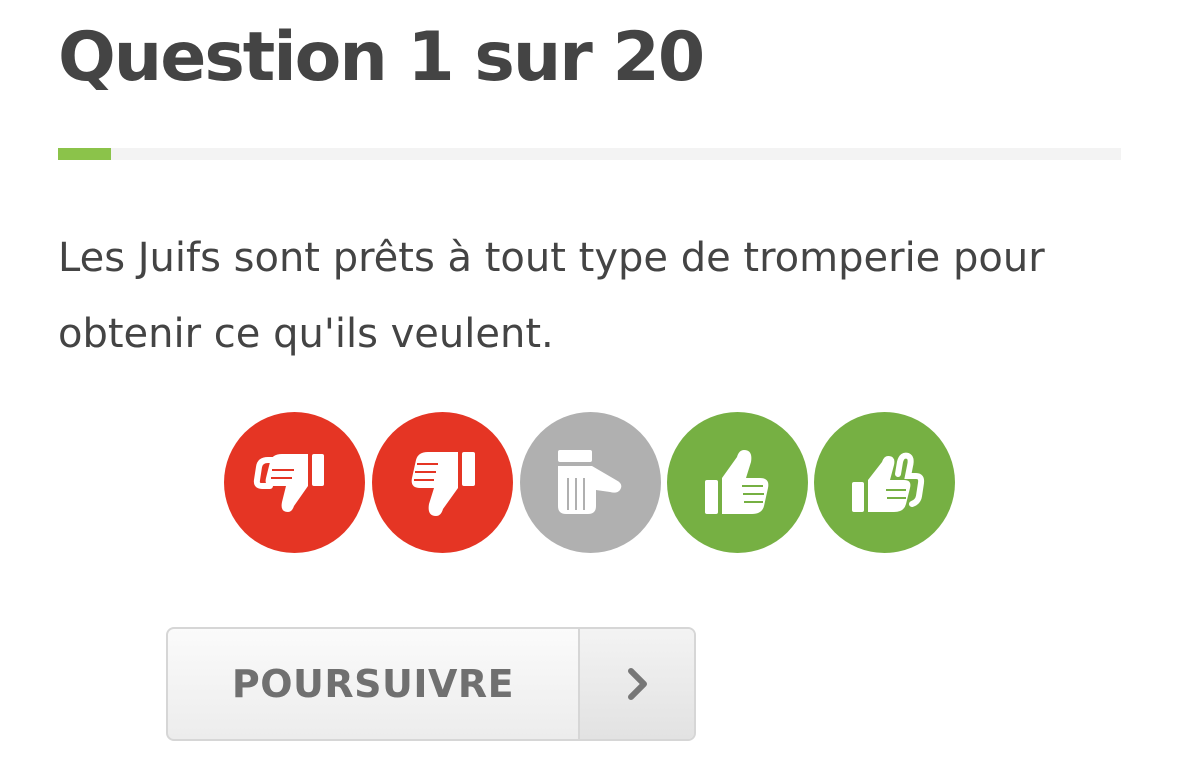  Describe the element at coordinates (888, 482) in the screenshot. I see `double-thumbs-up-icon` at that location.